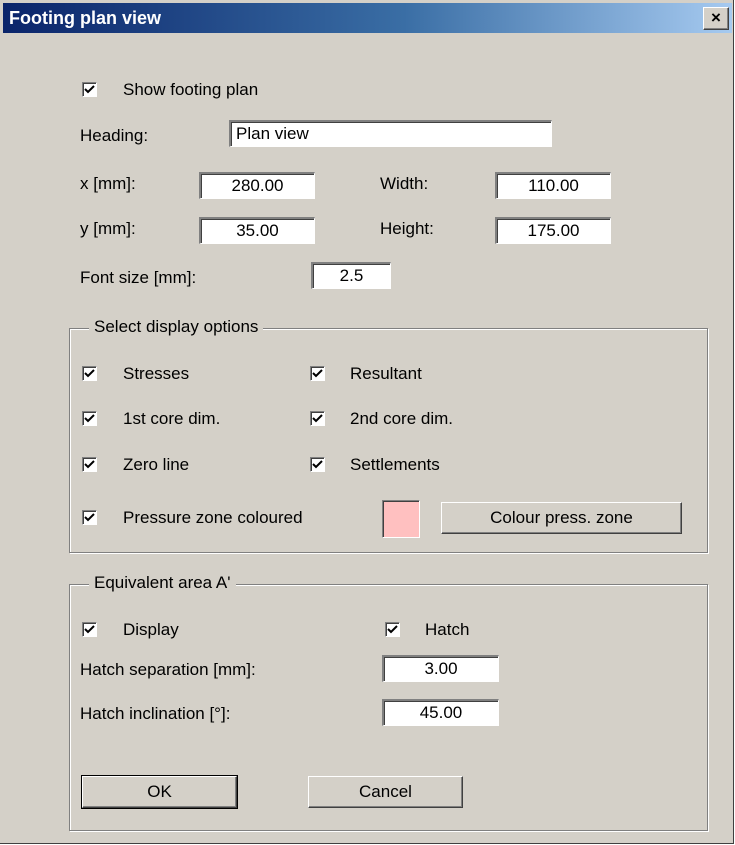 Image resolution: width=735 pixels, height=845 pixels. What do you see at coordinates (257, 230) in the screenshot?
I see `y-input: 35.00` at bounding box center [257, 230].